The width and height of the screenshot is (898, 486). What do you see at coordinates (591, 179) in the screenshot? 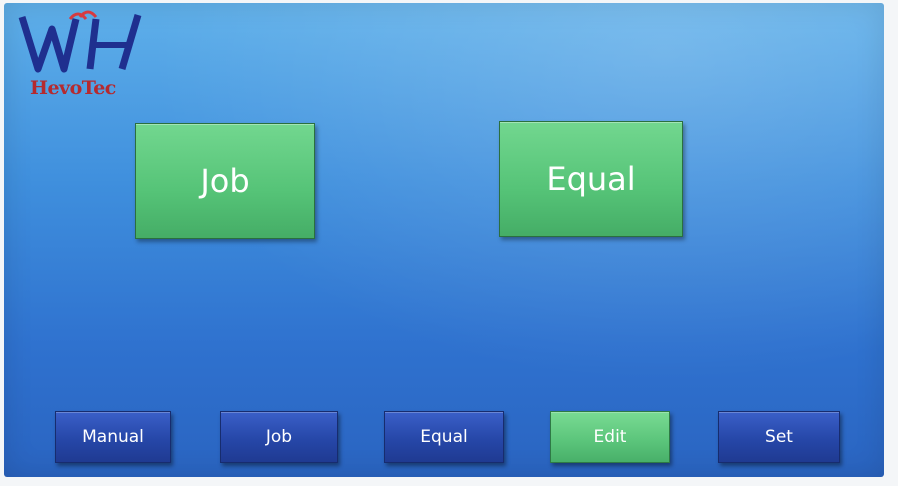
I see `equal-main-button: Equal` at bounding box center [591, 179].